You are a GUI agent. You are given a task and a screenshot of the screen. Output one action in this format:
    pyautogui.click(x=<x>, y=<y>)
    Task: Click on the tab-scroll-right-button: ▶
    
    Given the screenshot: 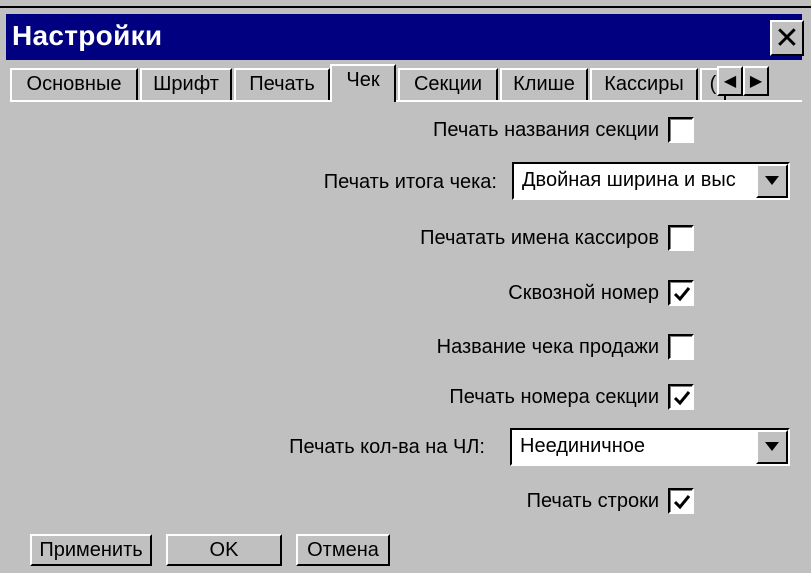 What is the action you would take?
    pyautogui.click(x=756, y=81)
    